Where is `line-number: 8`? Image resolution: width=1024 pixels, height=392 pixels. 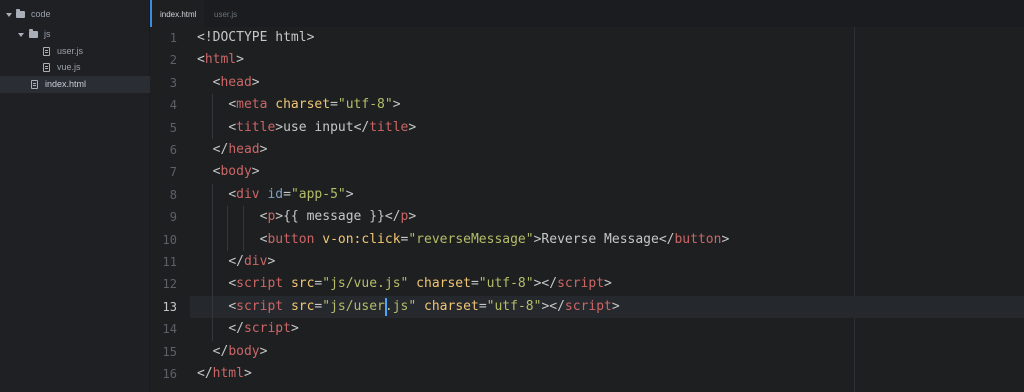
line-number: 8 is located at coordinates (173, 194).